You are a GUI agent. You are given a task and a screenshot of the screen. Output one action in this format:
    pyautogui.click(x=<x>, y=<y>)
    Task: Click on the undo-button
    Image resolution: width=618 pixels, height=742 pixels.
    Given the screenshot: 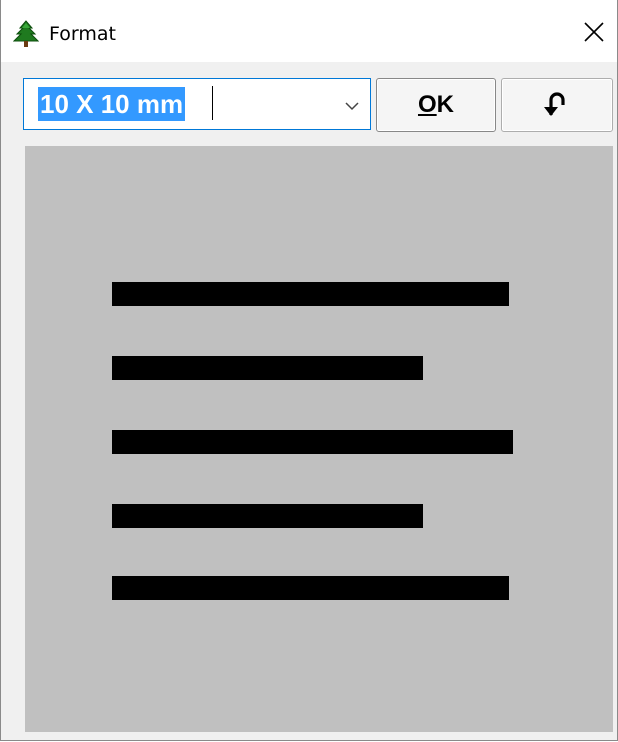 What is the action you would take?
    pyautogui.click(x=557, y=105)
    